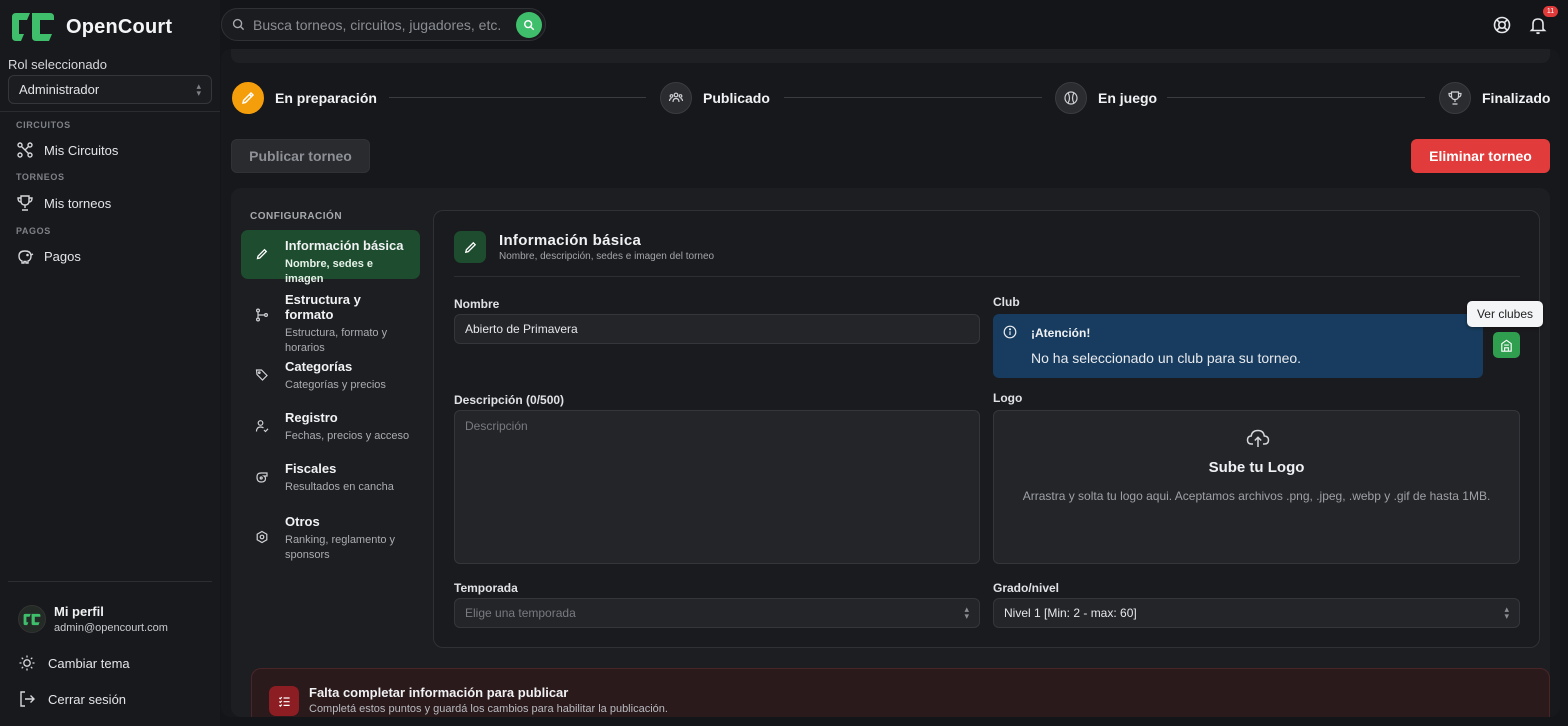 The height and width of the screenshot is (726, 1568). Describe the element at coordinates (736, 98) in the screenshot. I see `step-label: Publicado` at that location.